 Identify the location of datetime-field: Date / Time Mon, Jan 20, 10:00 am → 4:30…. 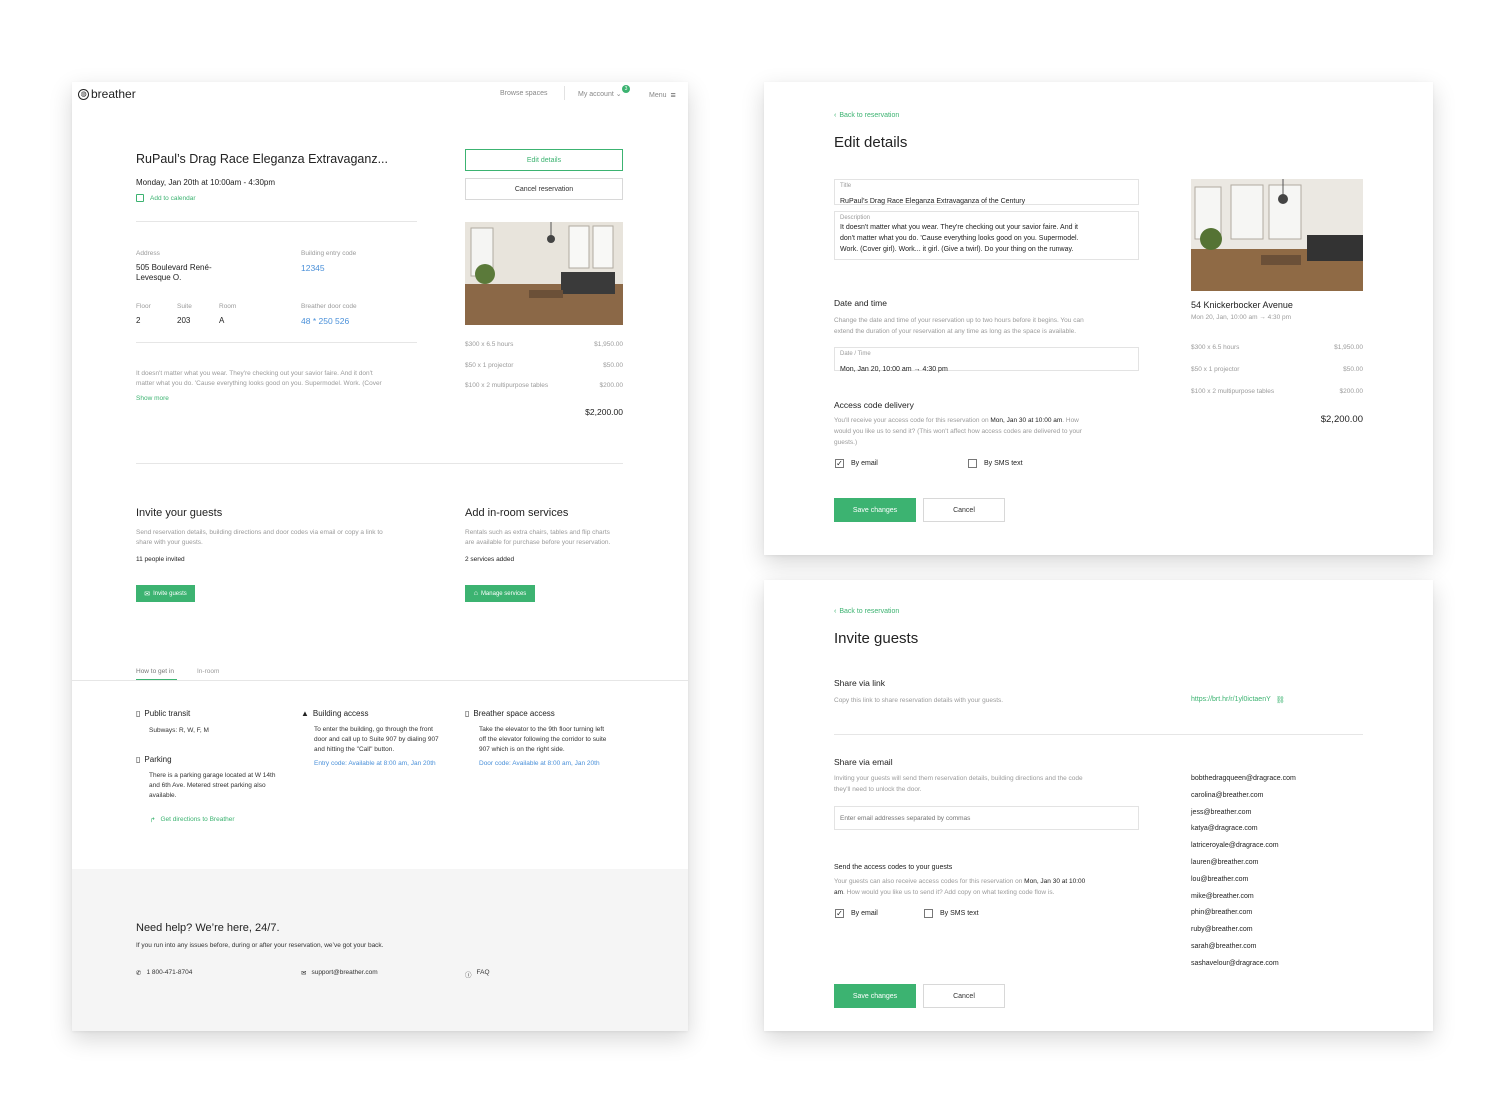
(986, 360).